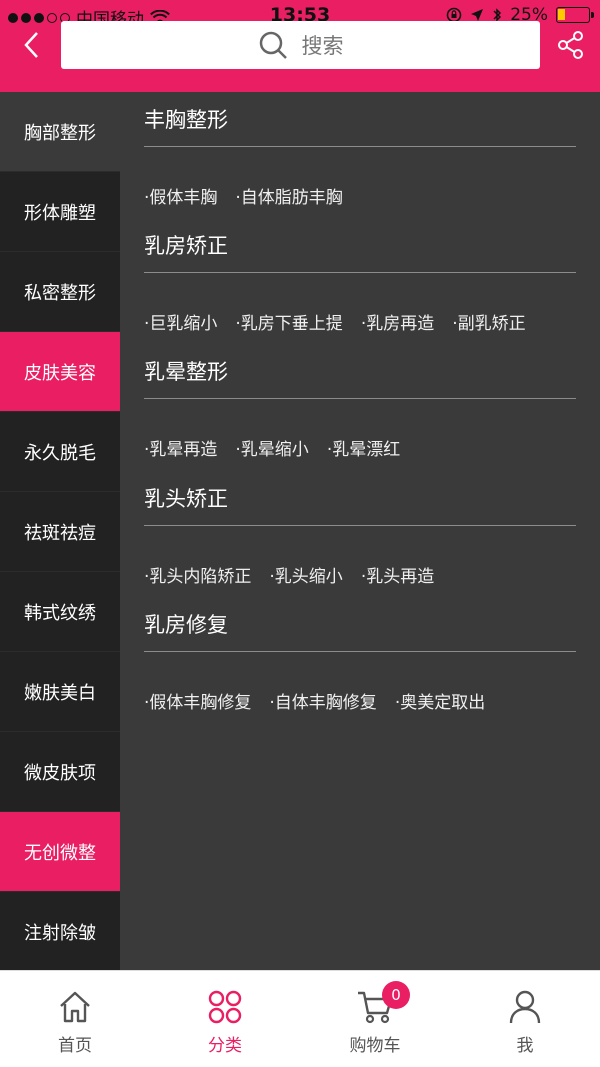  What do you see at coordinates (440, 700) in the screenshot?
I see `subcategory-link: ·奥美定取出` at bounding box center [440, 700].